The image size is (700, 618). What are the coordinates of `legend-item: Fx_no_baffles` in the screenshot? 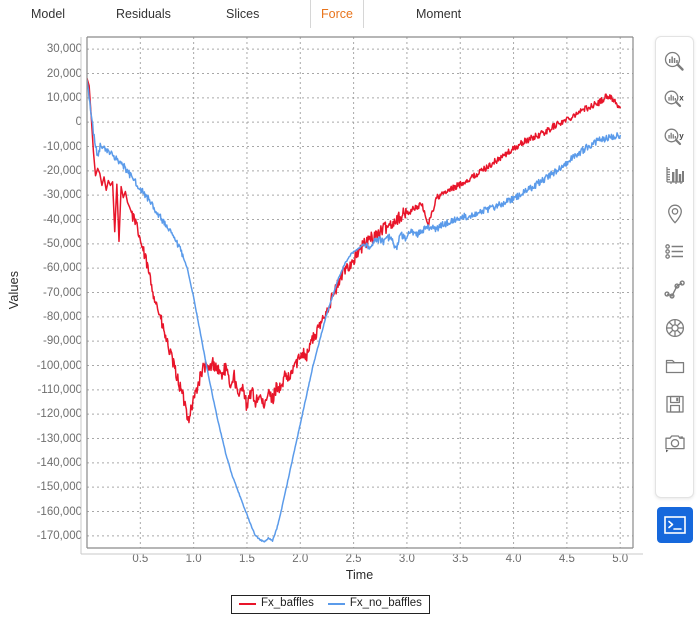 It's located at (374, 603).